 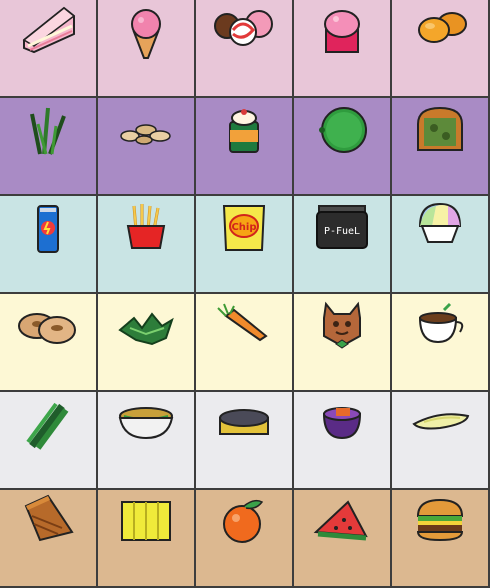 I want to click on inventory-slot-cookie-cat, so click(x=342, y=342).